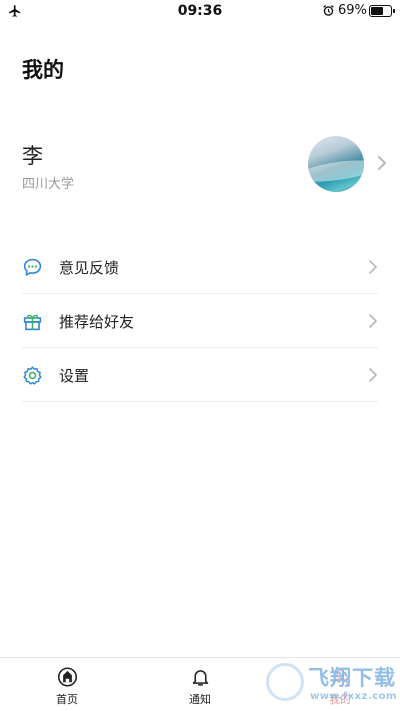 This screenshot has height=711, width=400. I want to click on user-school: 四川大学, so click(48, 184).